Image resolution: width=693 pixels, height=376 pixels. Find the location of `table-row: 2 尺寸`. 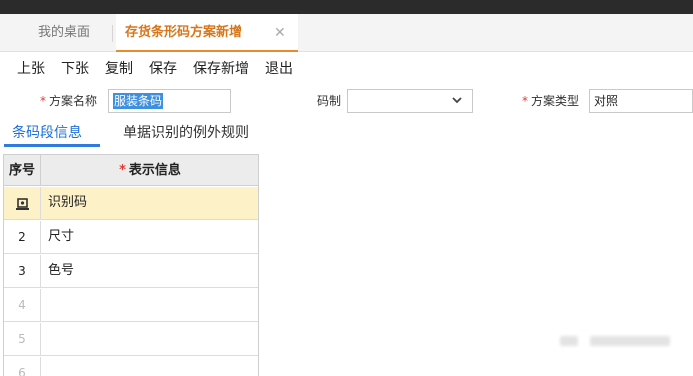

table-row: 2 尺寸 is located at coordinates (131, 237).